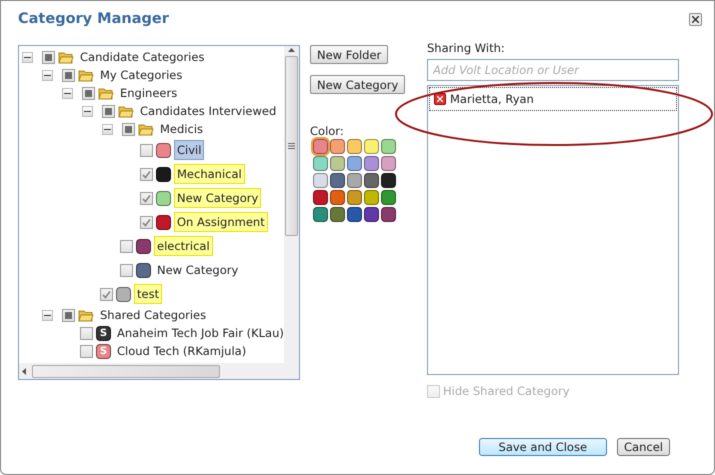 The height and width of the screenshot is (475, 715). What do you see at coordinates (189, 150) in the screenshot?
I see `tree-item: Civil` at bounding box center [189, 150].